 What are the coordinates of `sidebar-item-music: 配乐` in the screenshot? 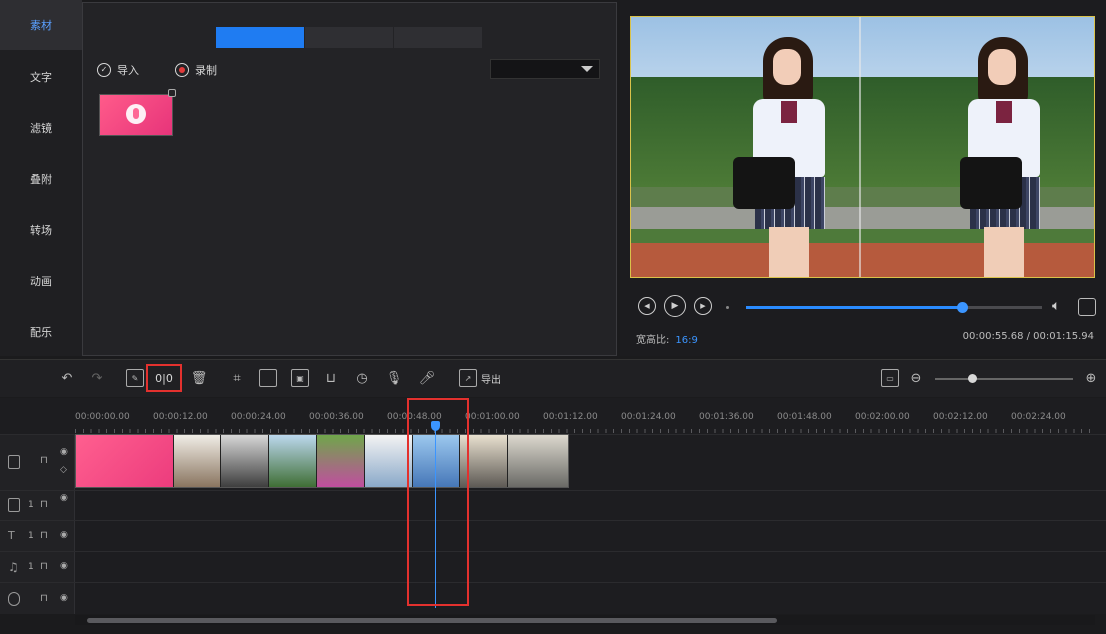 It's located at (41, 332).